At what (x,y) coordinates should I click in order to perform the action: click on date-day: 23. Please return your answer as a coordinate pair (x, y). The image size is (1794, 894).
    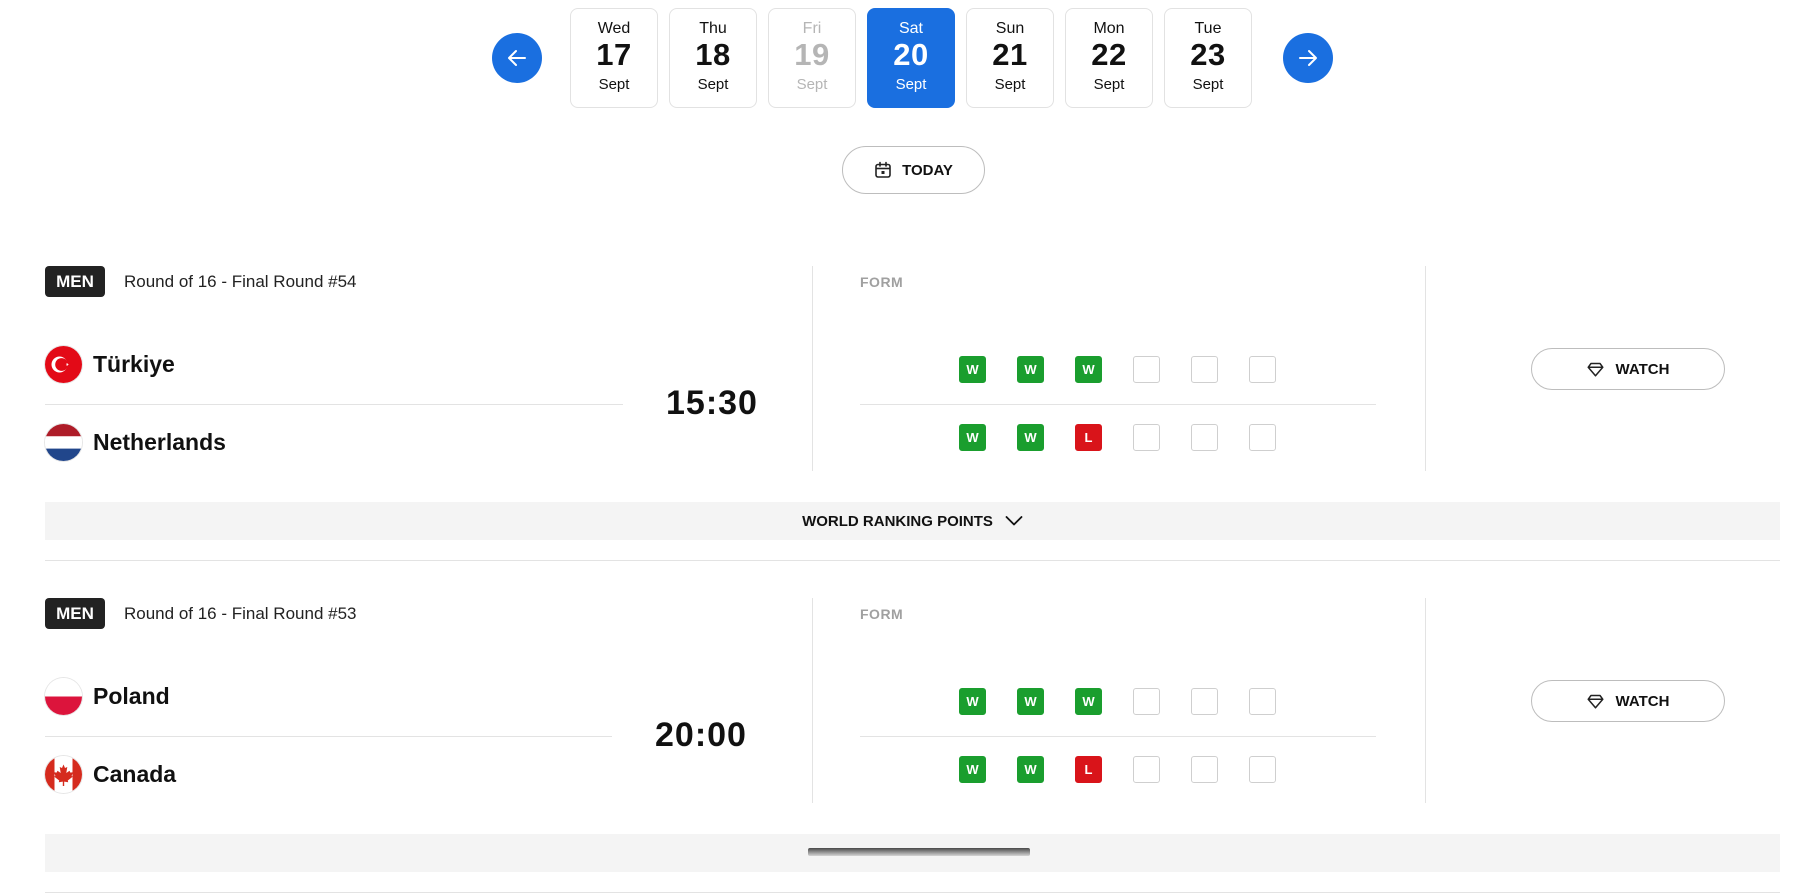
    Looking at the image, I should click on (1208, 54).